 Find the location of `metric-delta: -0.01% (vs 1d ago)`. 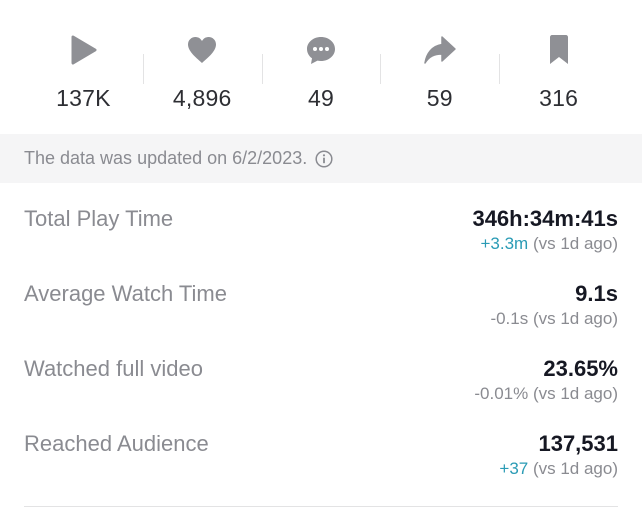

metric-delta: -0.01% (vs 1d ago) is located at coordinates (546, 394).